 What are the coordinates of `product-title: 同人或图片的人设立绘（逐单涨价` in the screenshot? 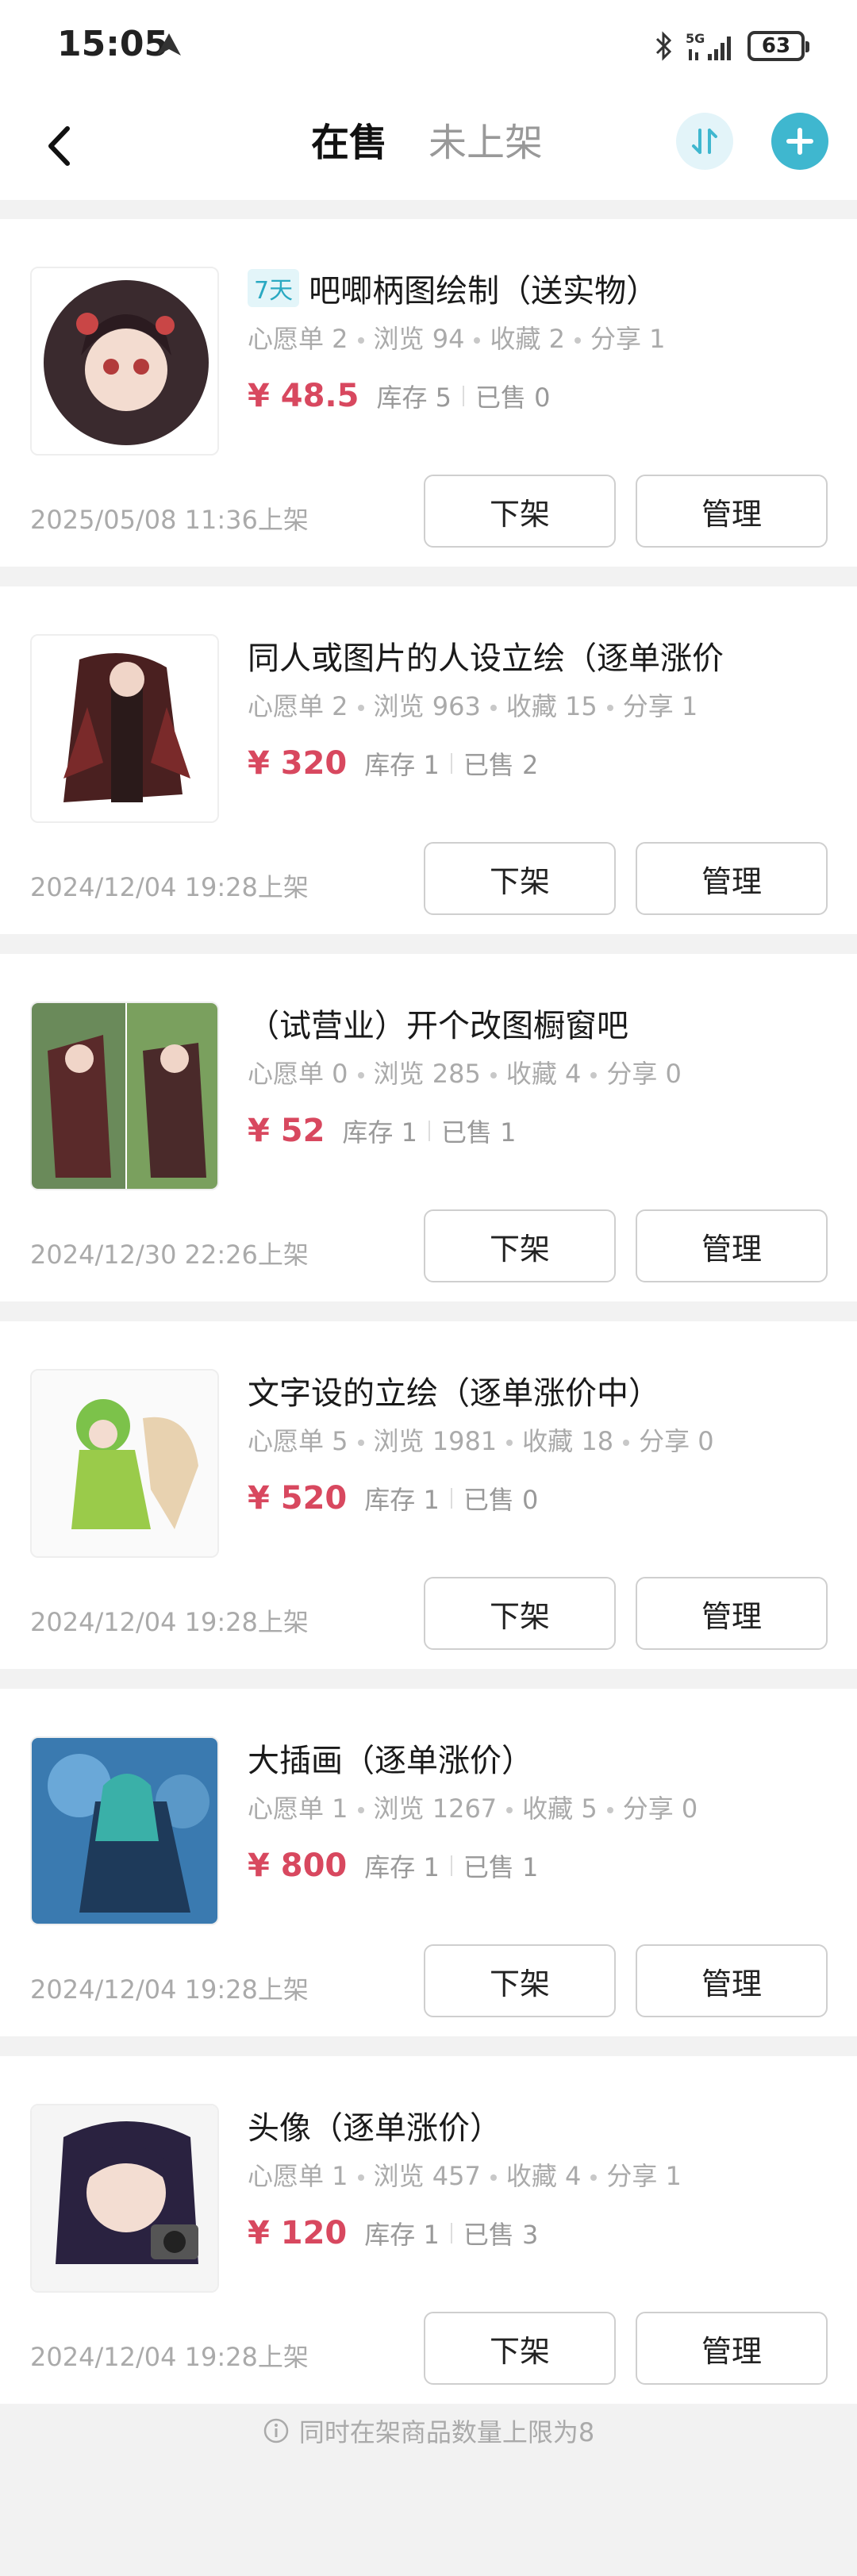 It's located at (486, 658).